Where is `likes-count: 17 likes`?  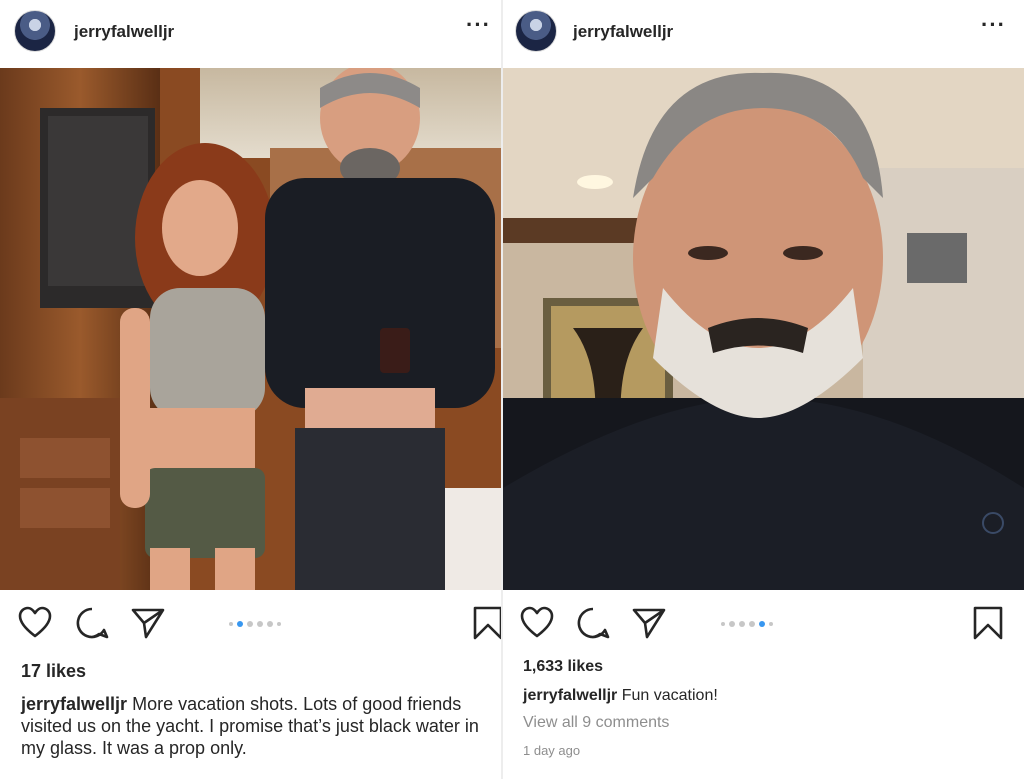
likes-count: 17 likes is located at coordinates (53, 671).